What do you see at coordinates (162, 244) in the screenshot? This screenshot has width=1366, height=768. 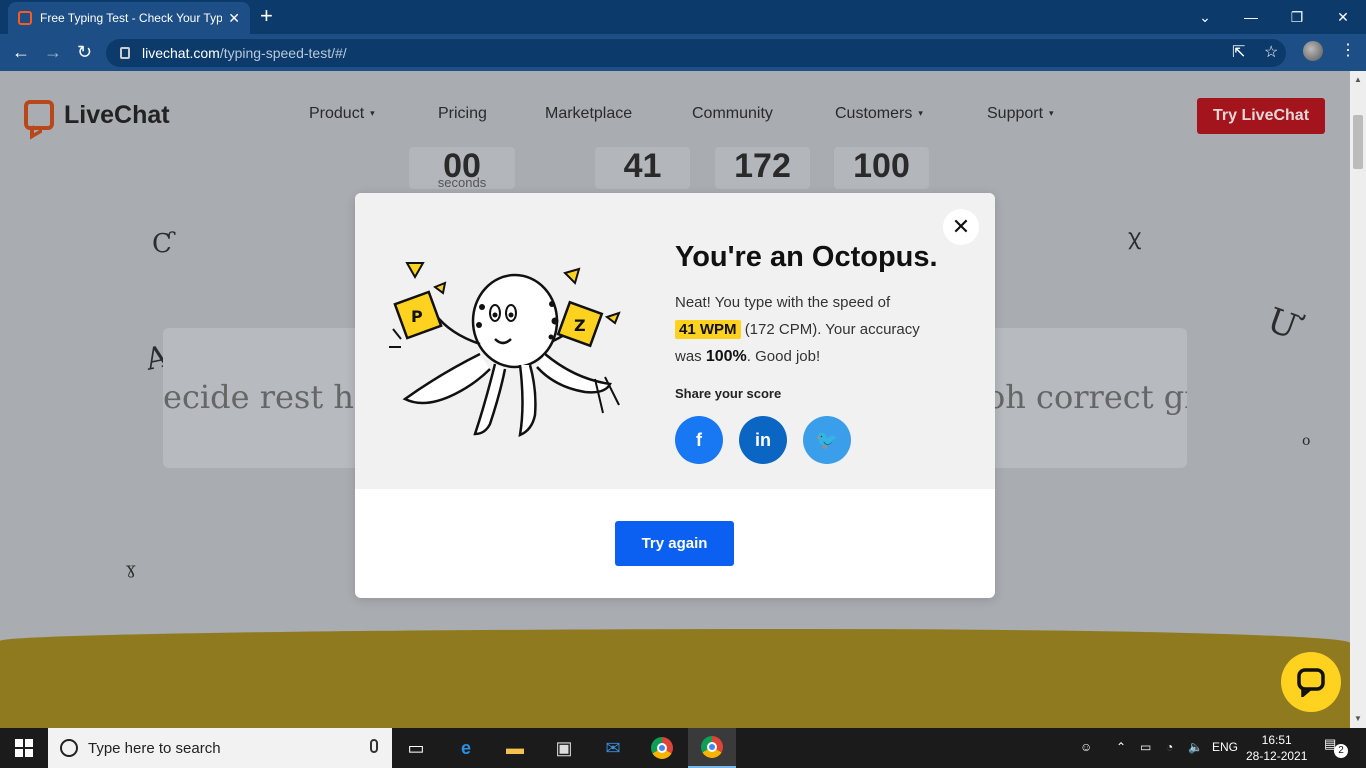 I see `decor-glyph: Ƈ` at bounding box center [162, 244].